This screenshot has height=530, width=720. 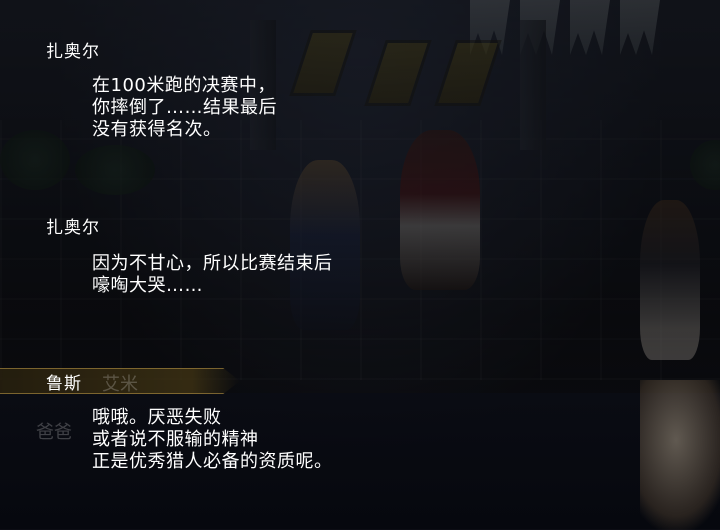 I want to click on dialogue-line: 没有获得名次。, so click(x=157, y=129).